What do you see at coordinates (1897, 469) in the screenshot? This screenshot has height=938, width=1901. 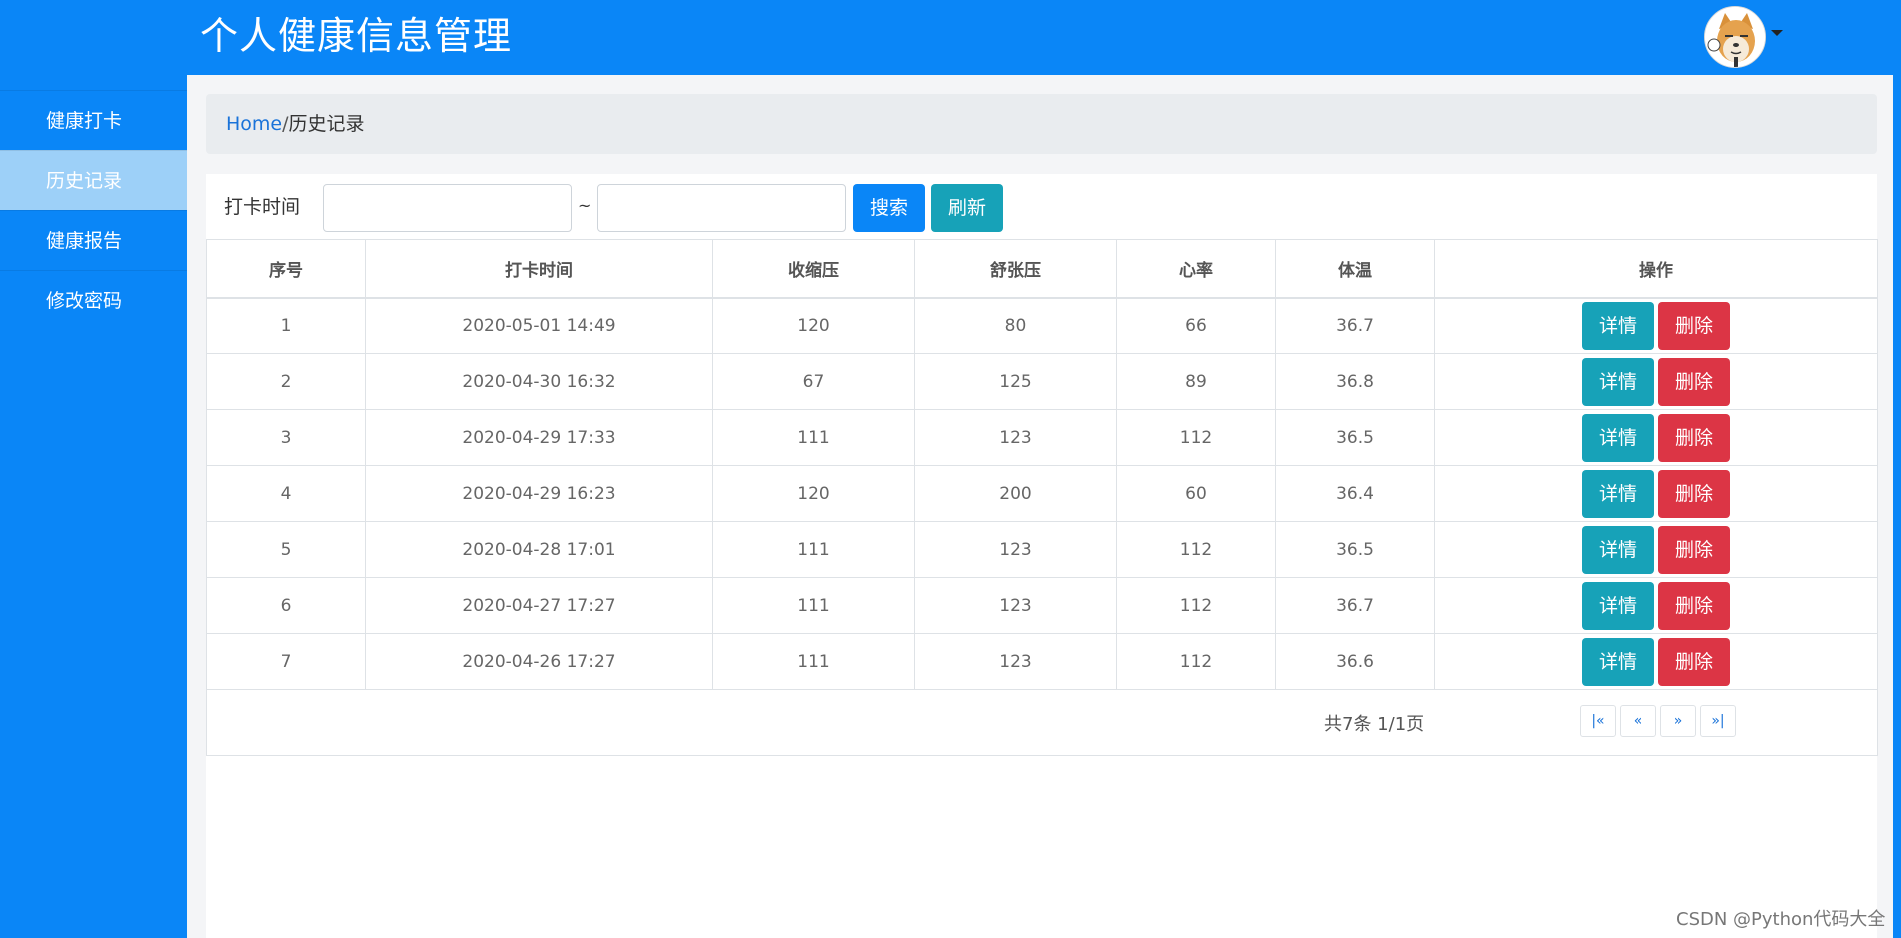 I see `scrollbar` at bounding box center [1897, 469].